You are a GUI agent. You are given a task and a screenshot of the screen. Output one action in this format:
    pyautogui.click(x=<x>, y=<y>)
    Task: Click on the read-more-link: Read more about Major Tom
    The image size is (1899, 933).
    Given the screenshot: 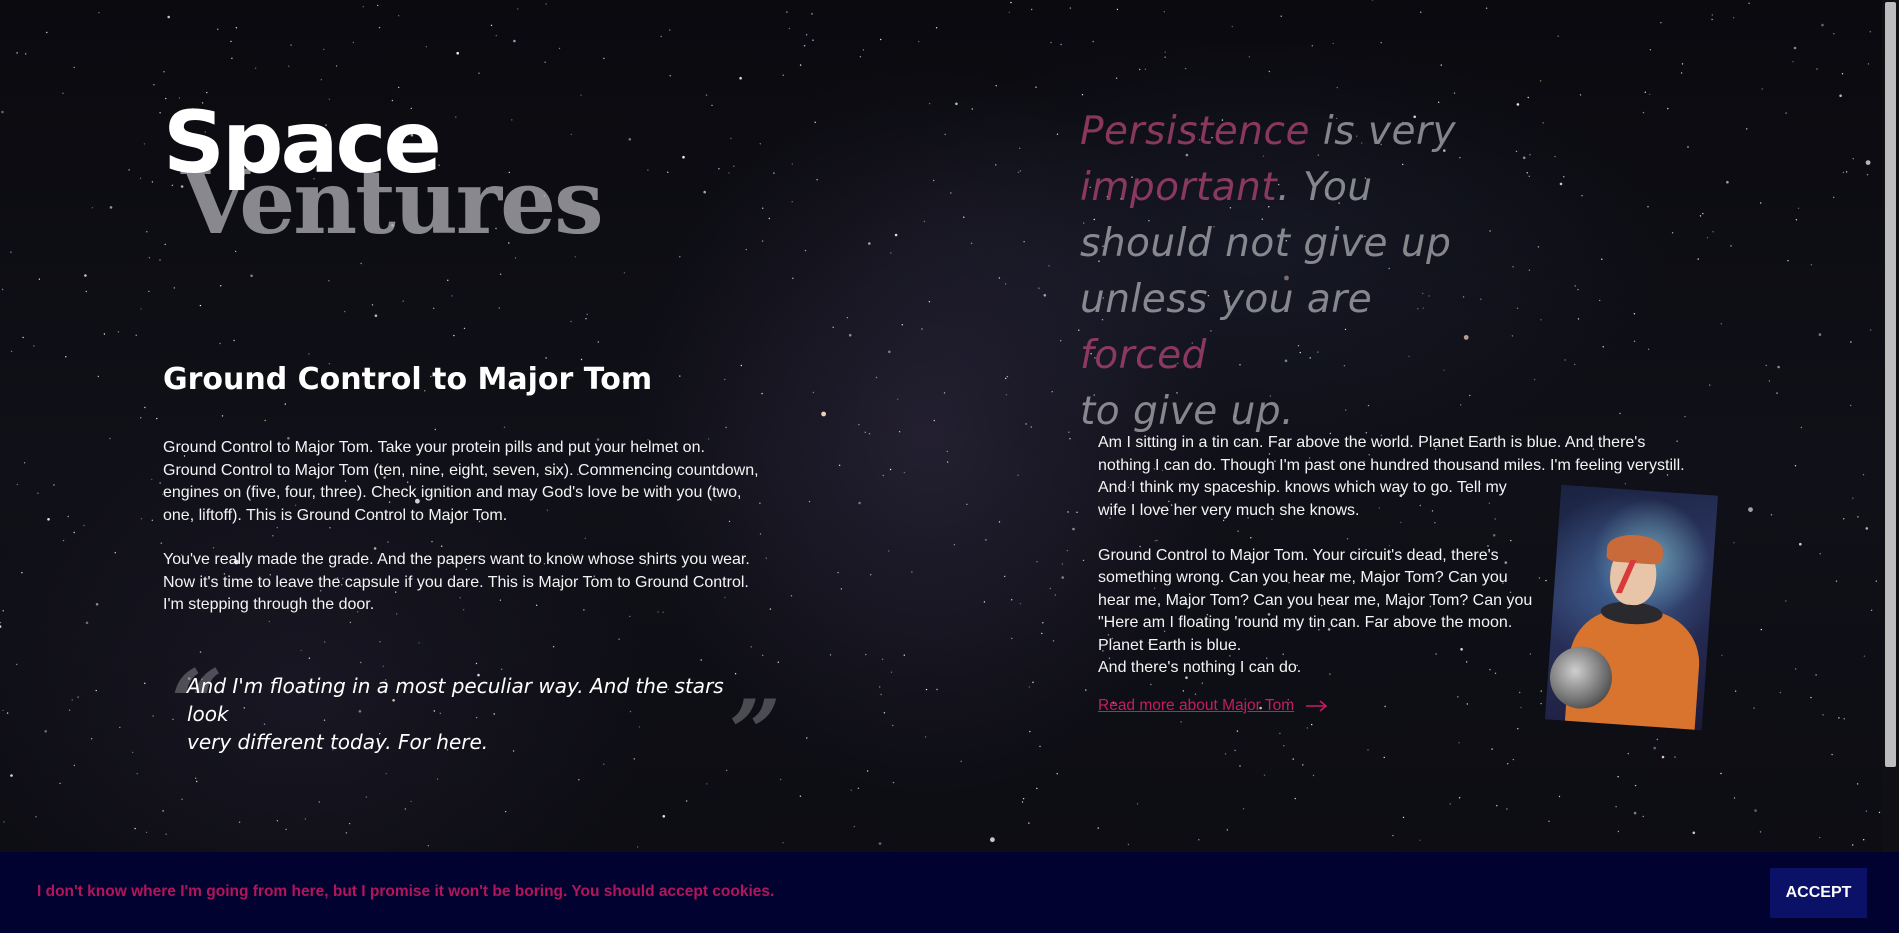 What is the action you would take?
    pyautogui.click(x=1213, y=706)
    